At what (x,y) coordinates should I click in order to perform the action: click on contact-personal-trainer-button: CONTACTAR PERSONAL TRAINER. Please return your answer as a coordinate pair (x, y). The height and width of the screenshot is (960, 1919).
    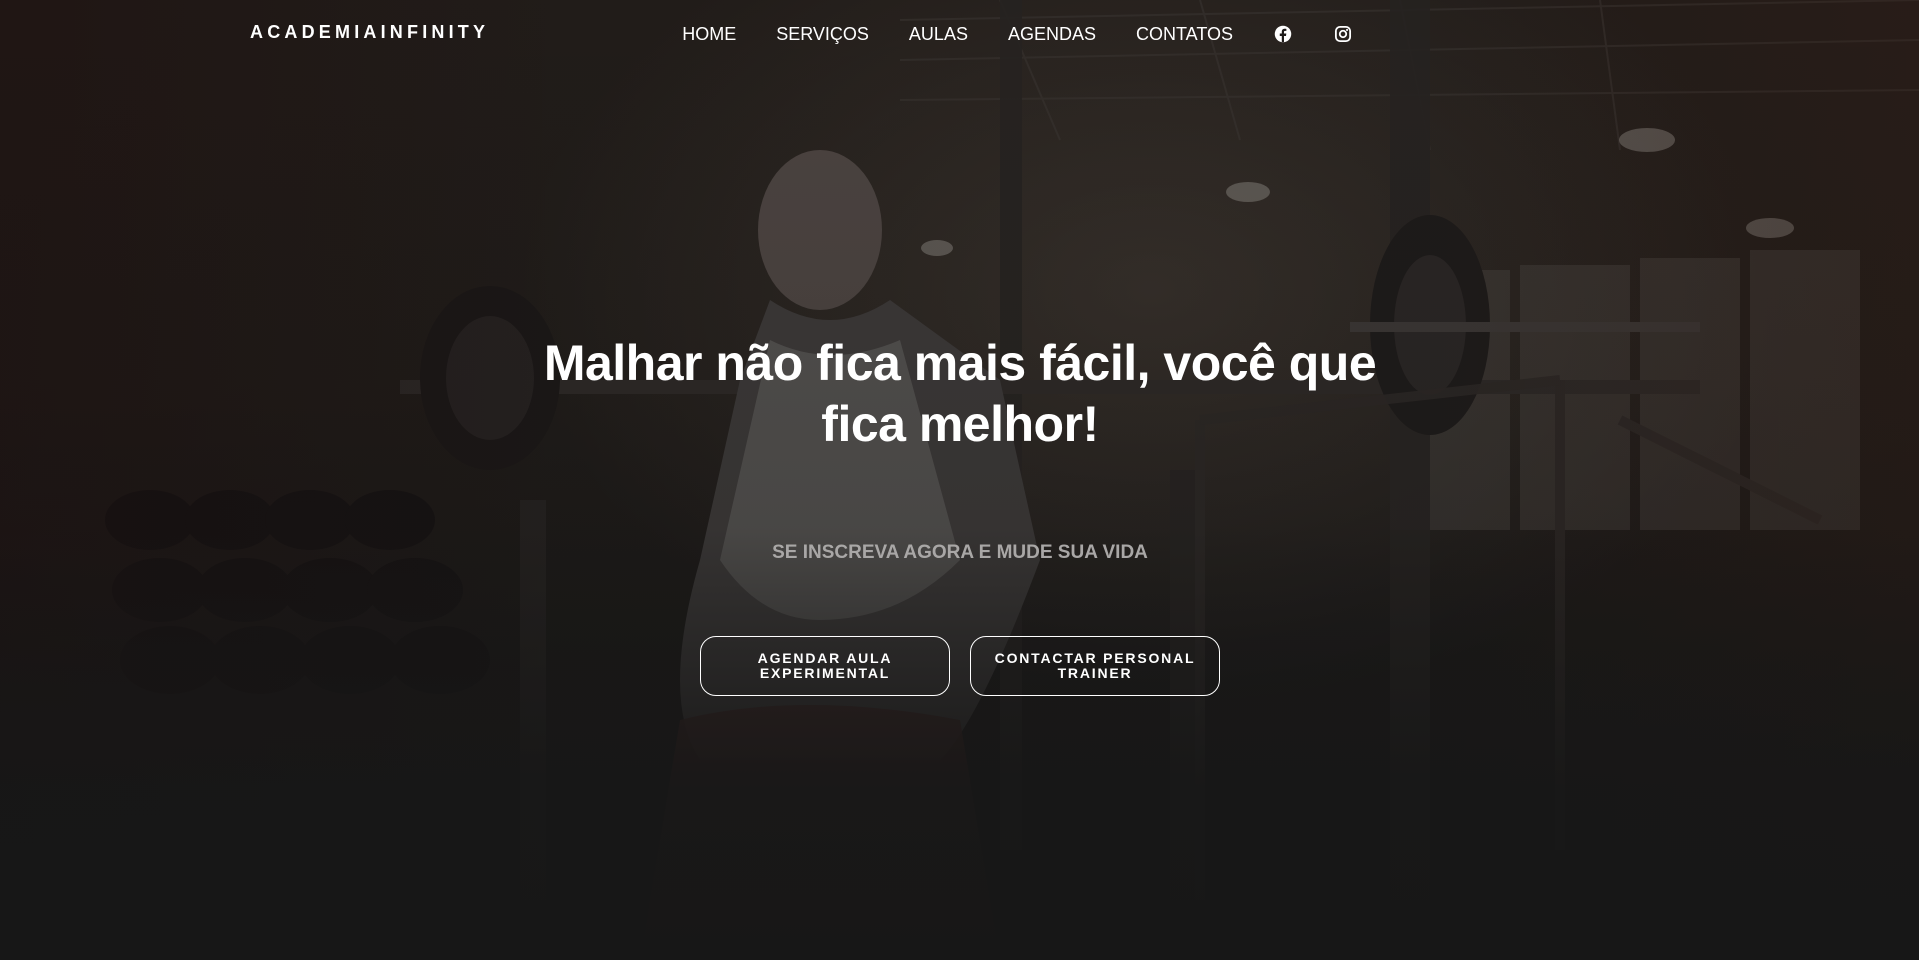
    Looking at the image, I should click on (1095, 666).